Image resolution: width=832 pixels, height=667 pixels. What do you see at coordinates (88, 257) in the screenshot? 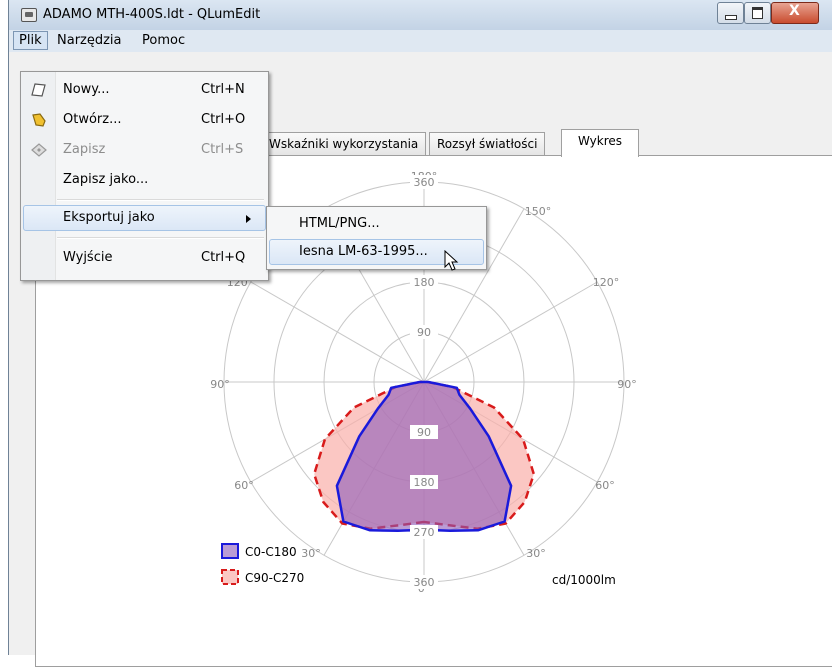
I see `menu-label: Wyjście` at bounding box center [88, 257].